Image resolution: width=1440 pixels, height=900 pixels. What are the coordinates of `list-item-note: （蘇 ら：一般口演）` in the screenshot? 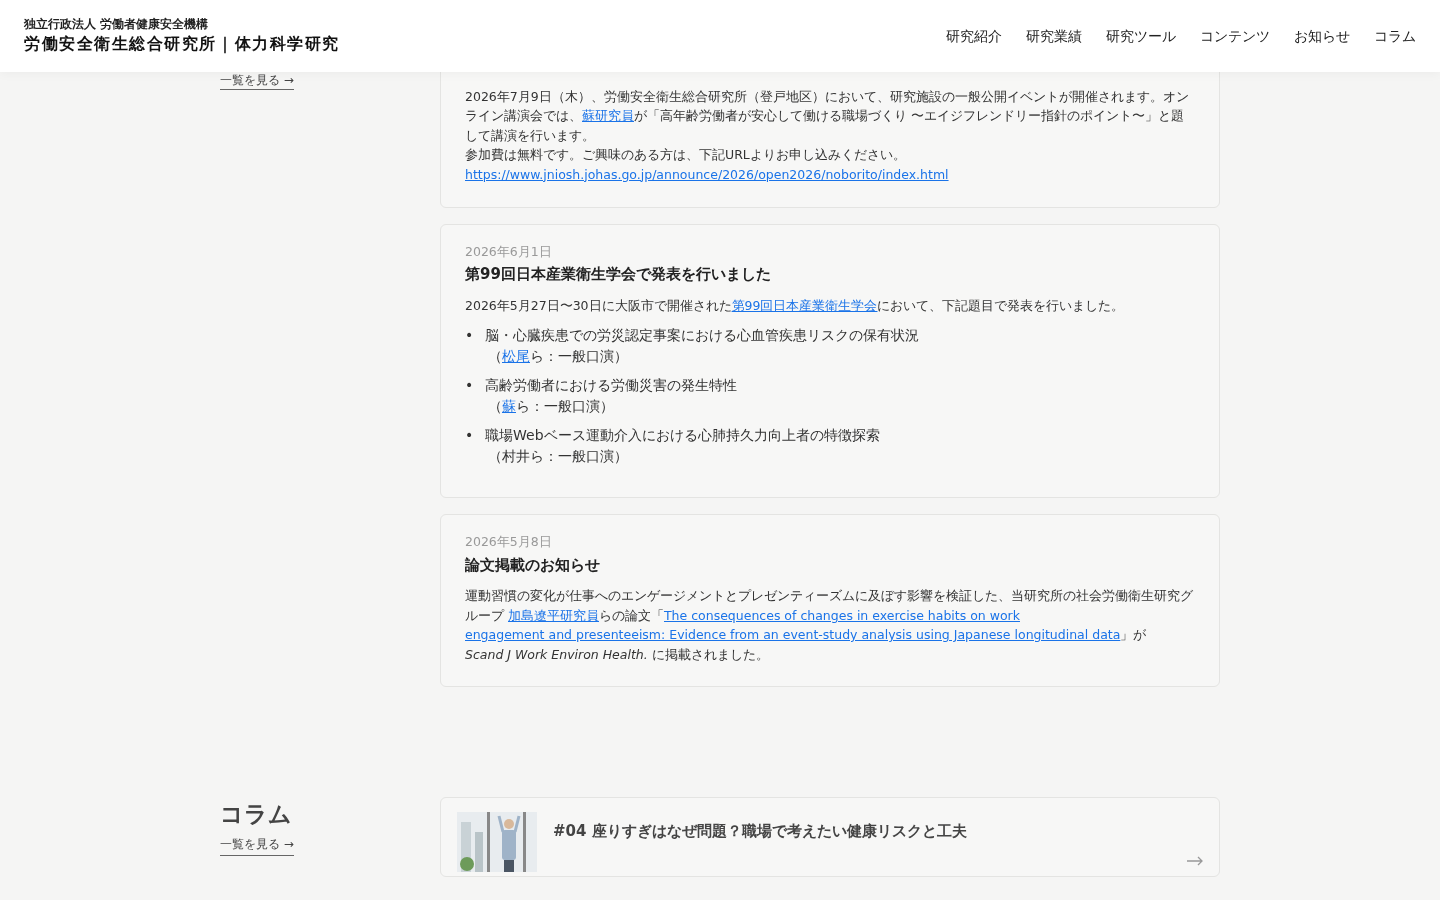 It's located at (551, 407).